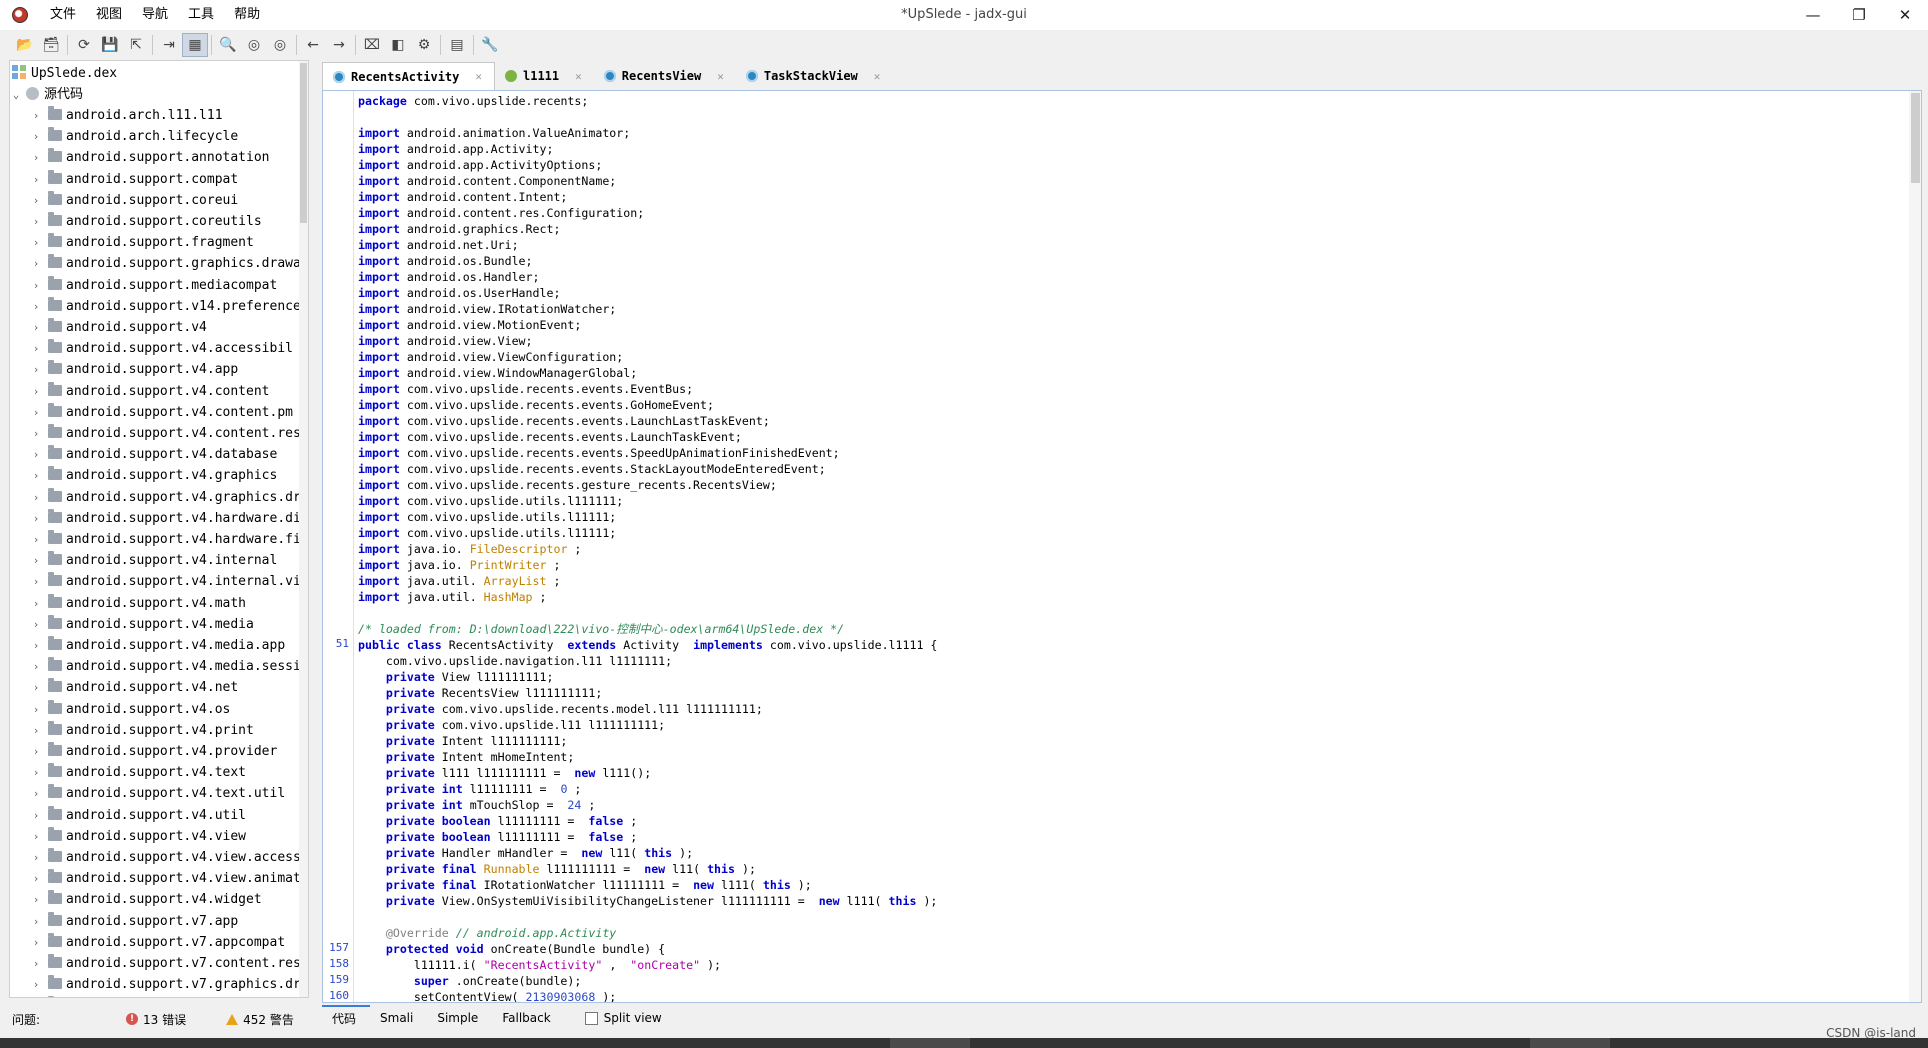  Describe the element at coordinates (254, 45) in the screenshot. I see `find-class-icon: ◎` at that location.